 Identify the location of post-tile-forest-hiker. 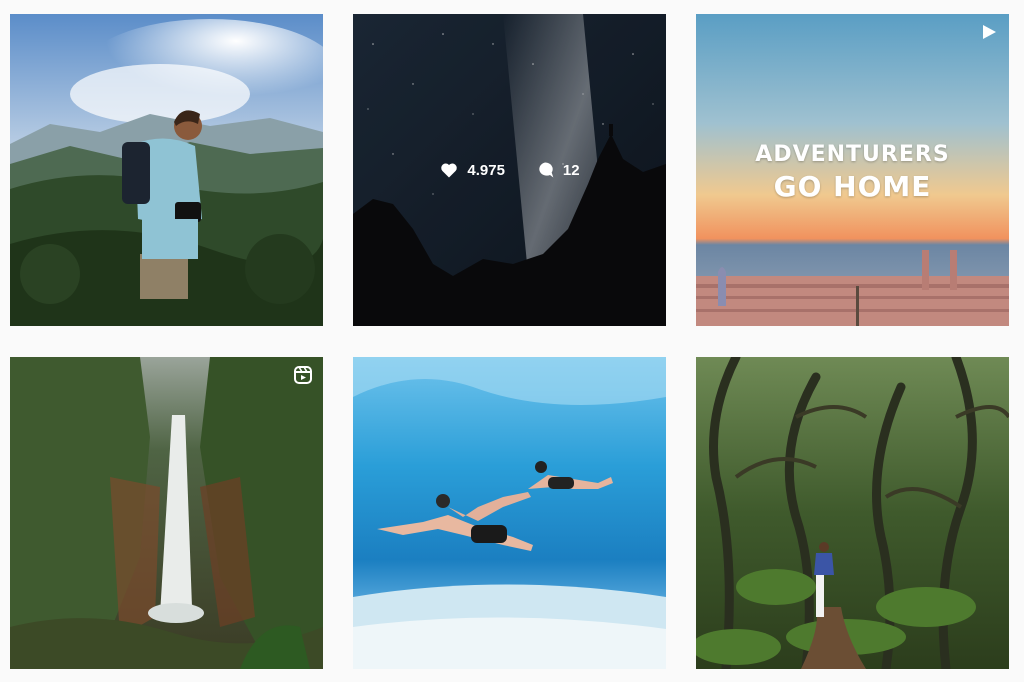
(852, 513).